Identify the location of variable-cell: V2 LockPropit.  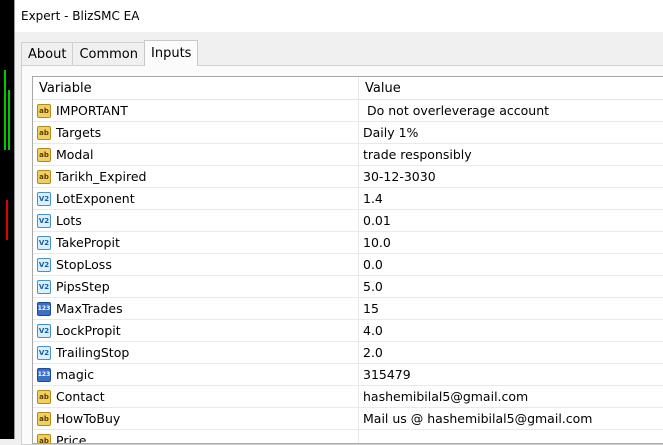
(196, 330).